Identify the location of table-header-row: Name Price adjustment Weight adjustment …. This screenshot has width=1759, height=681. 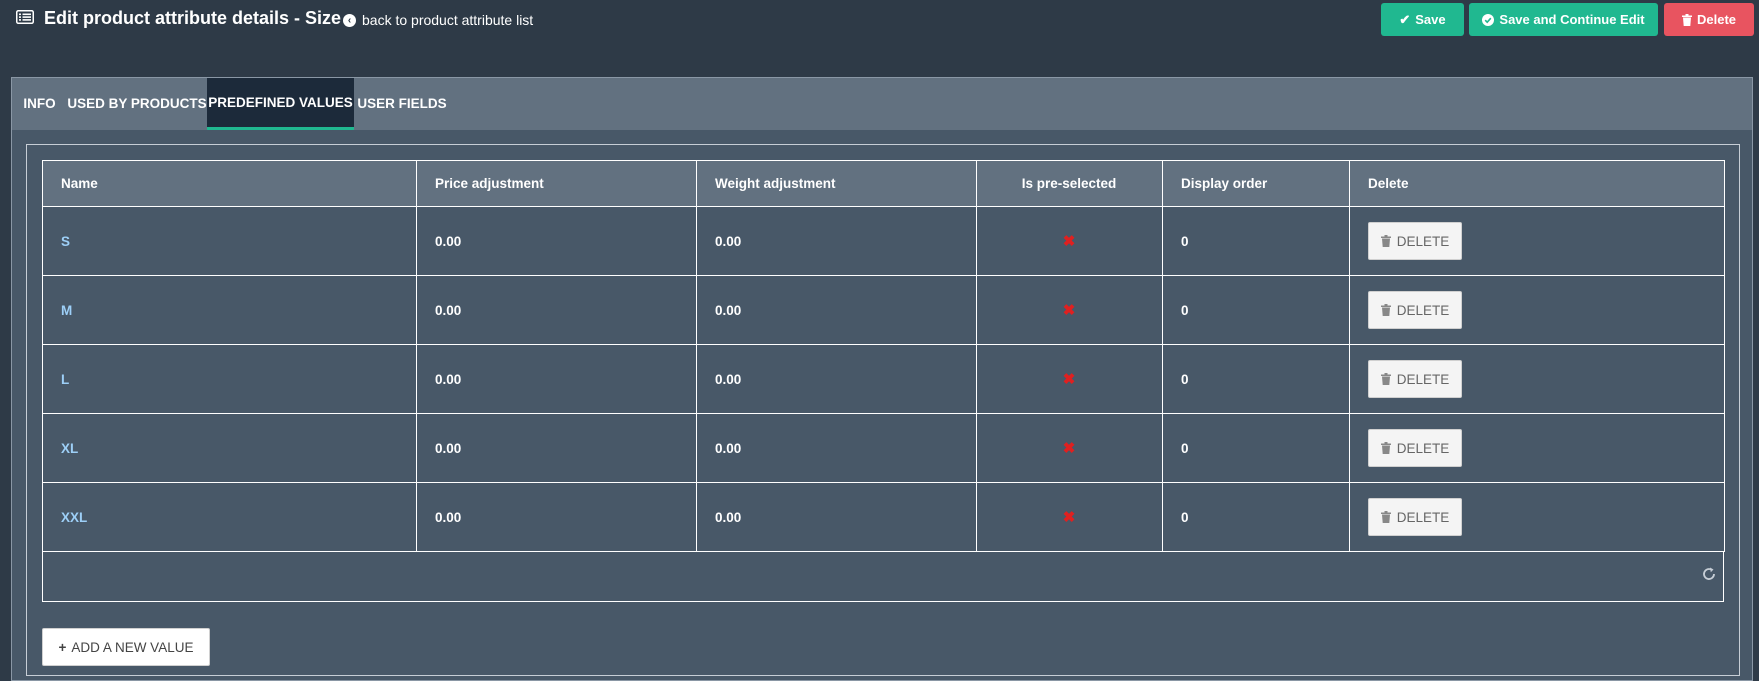
(883, 183).